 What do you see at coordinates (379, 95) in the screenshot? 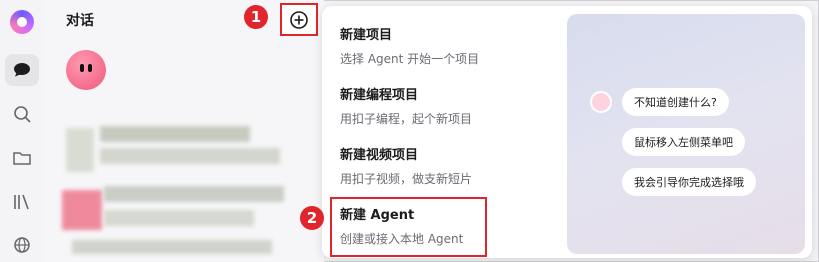
I see `menu-item-title: 新建编程项目` at bounding box center [379, 95].